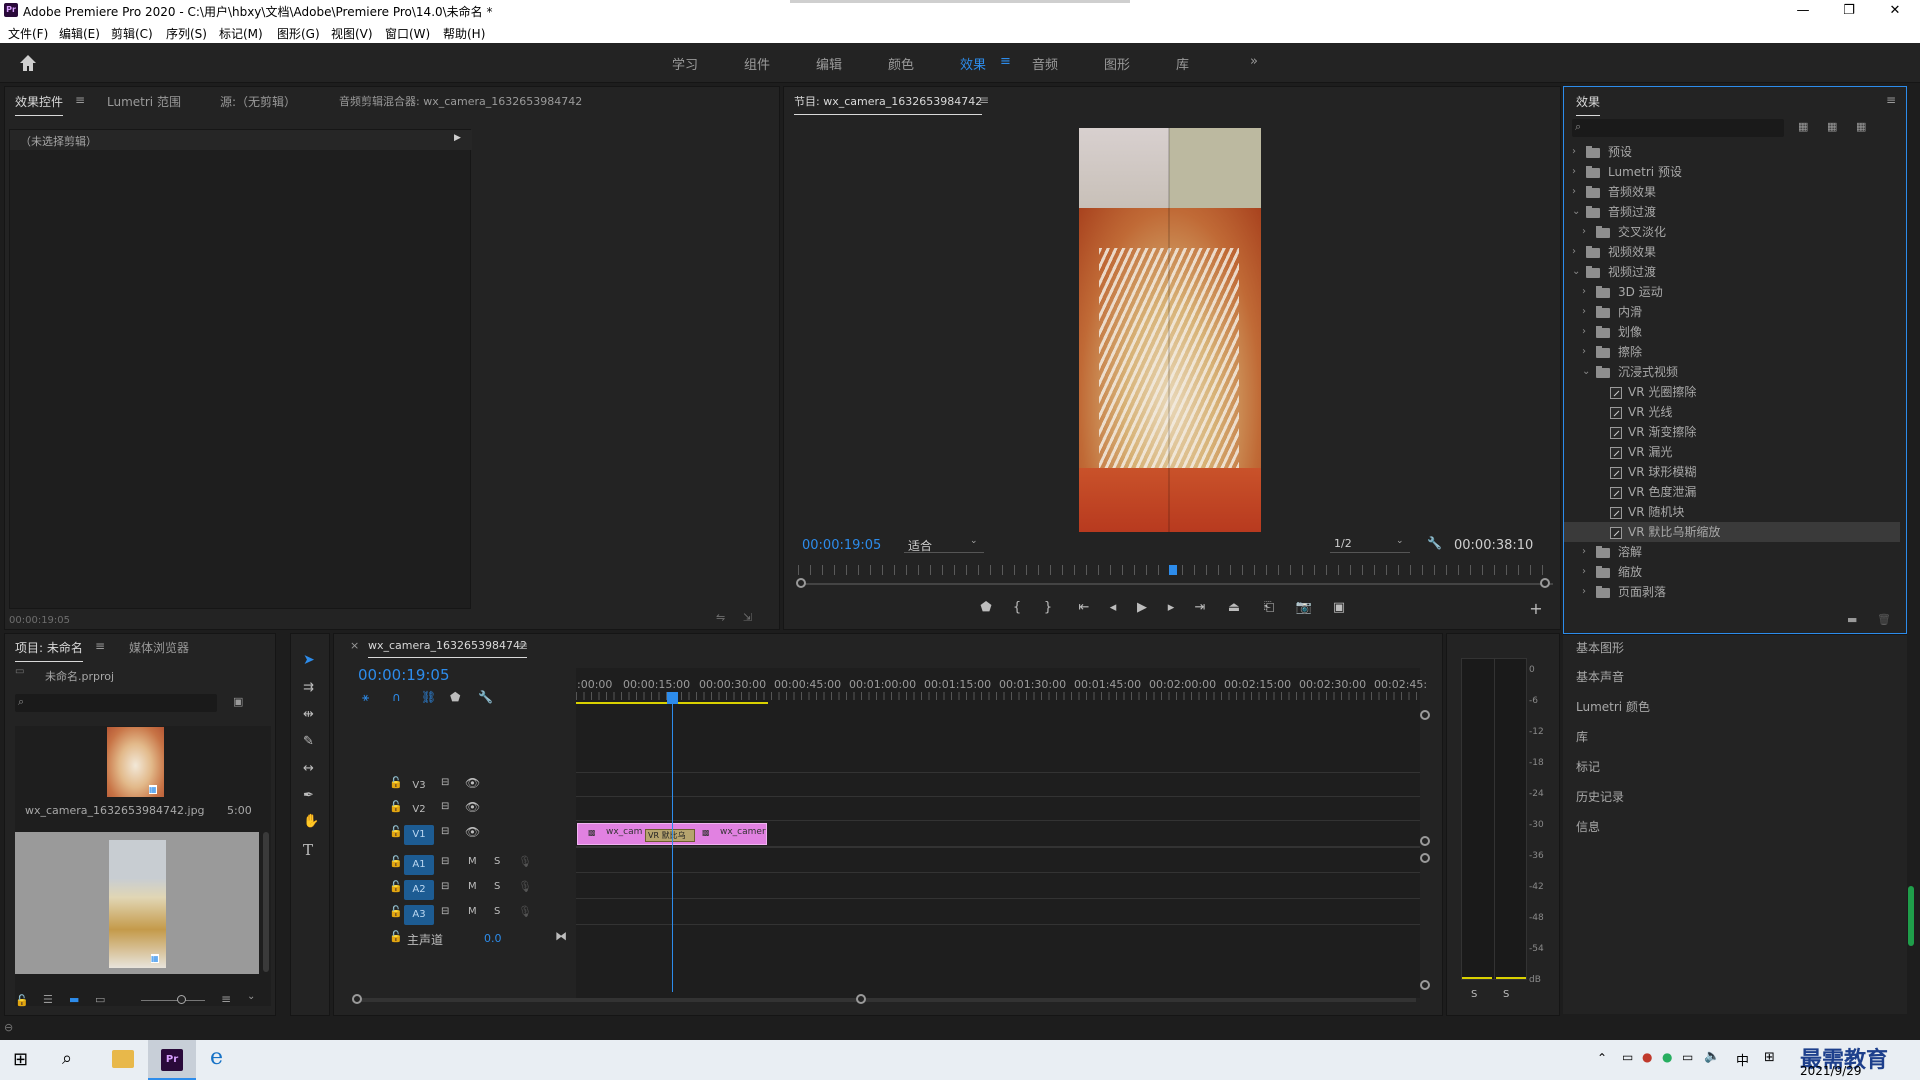  What do you see at coordinates (888, 104) in the screenshot?
I see `program-monitor-title: 节目: wx_camera_1632653984742` at bounding box center [888, 104].